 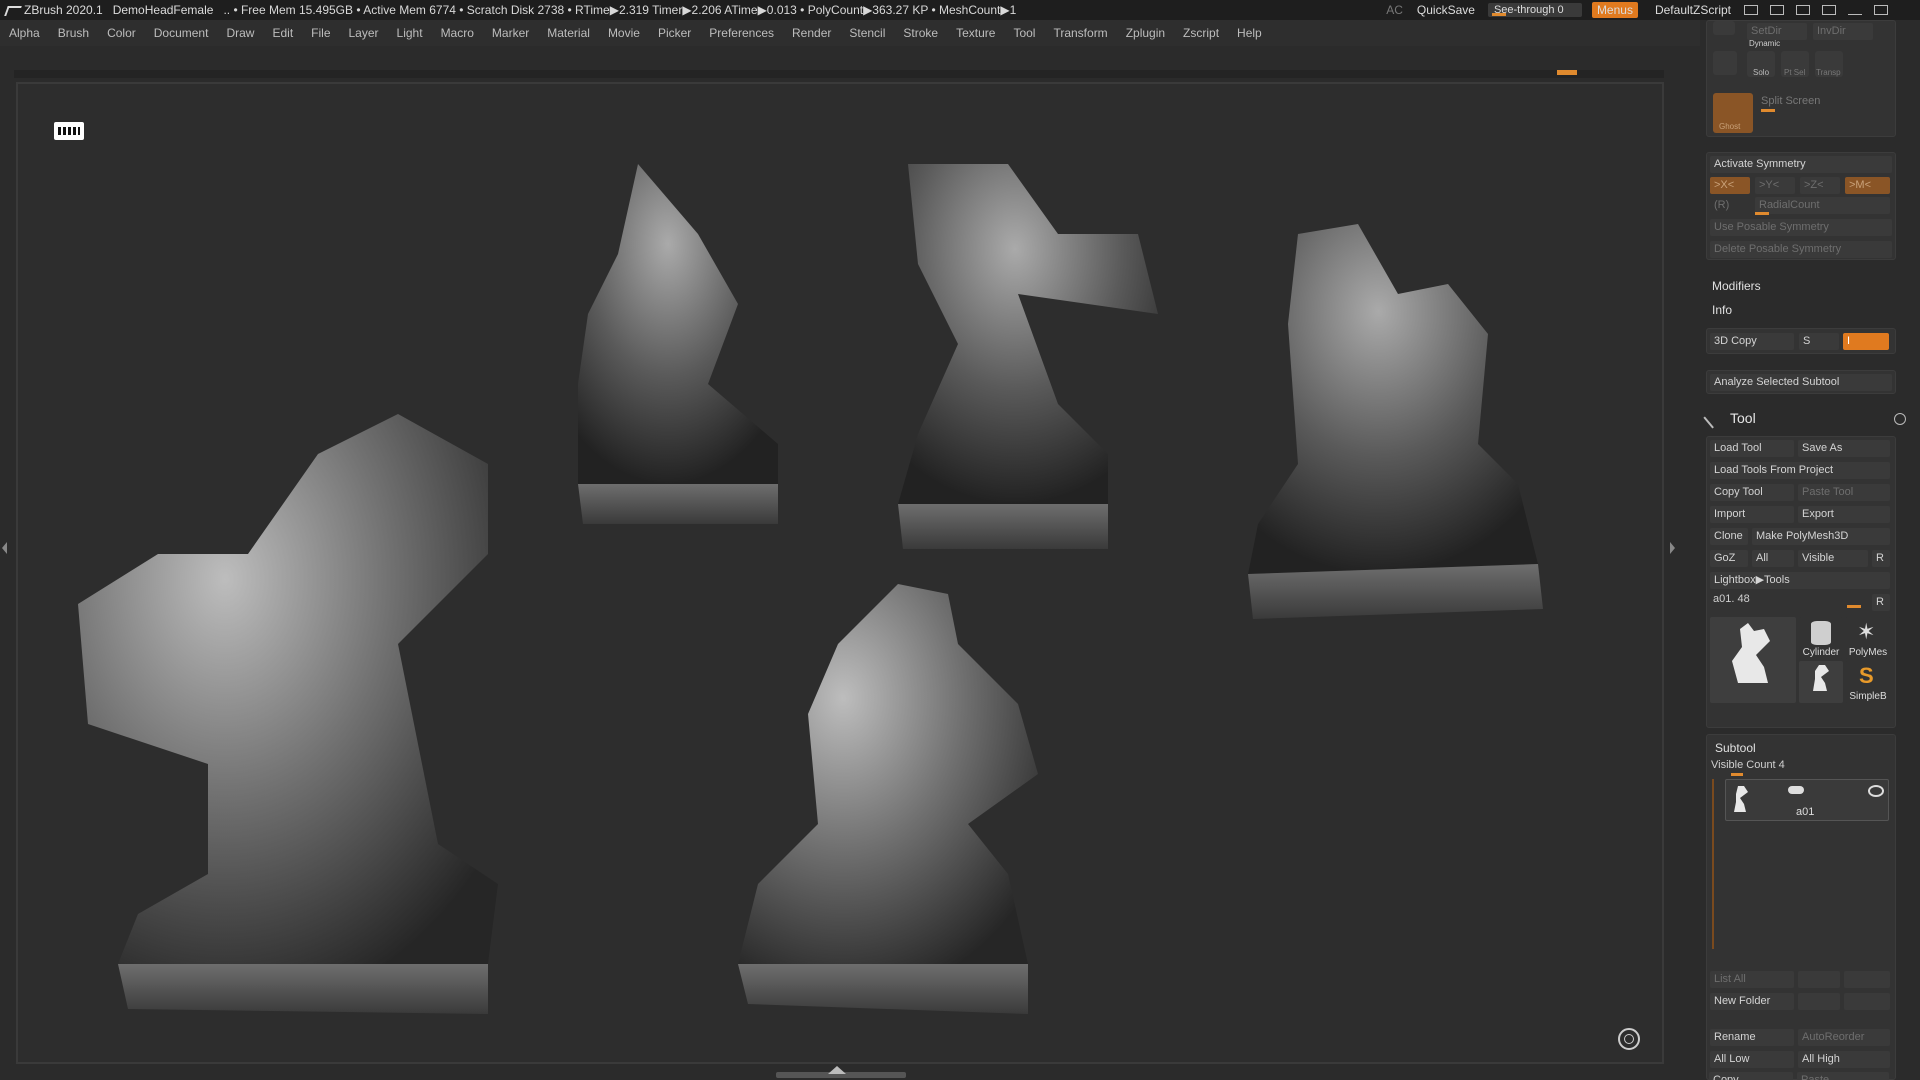 I want to click on rename-button: Rename, so click(x=1752, y=1037).